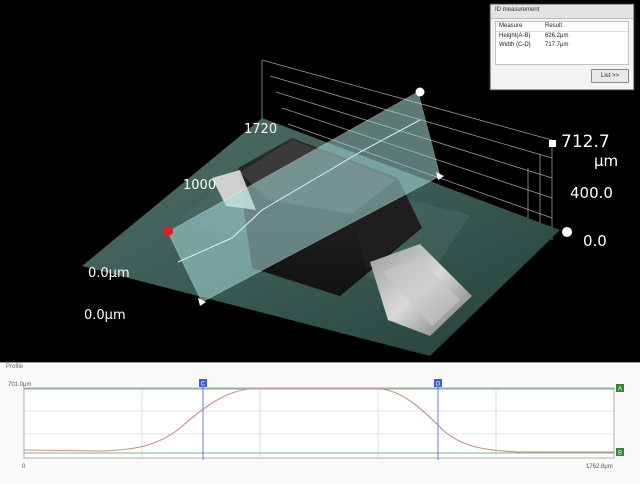 This screenshot has width=640, height=484. What do you see at coordinates (552, 143) in the screenshot?
I see `z-max-marker` at bounding box center [552, 143].